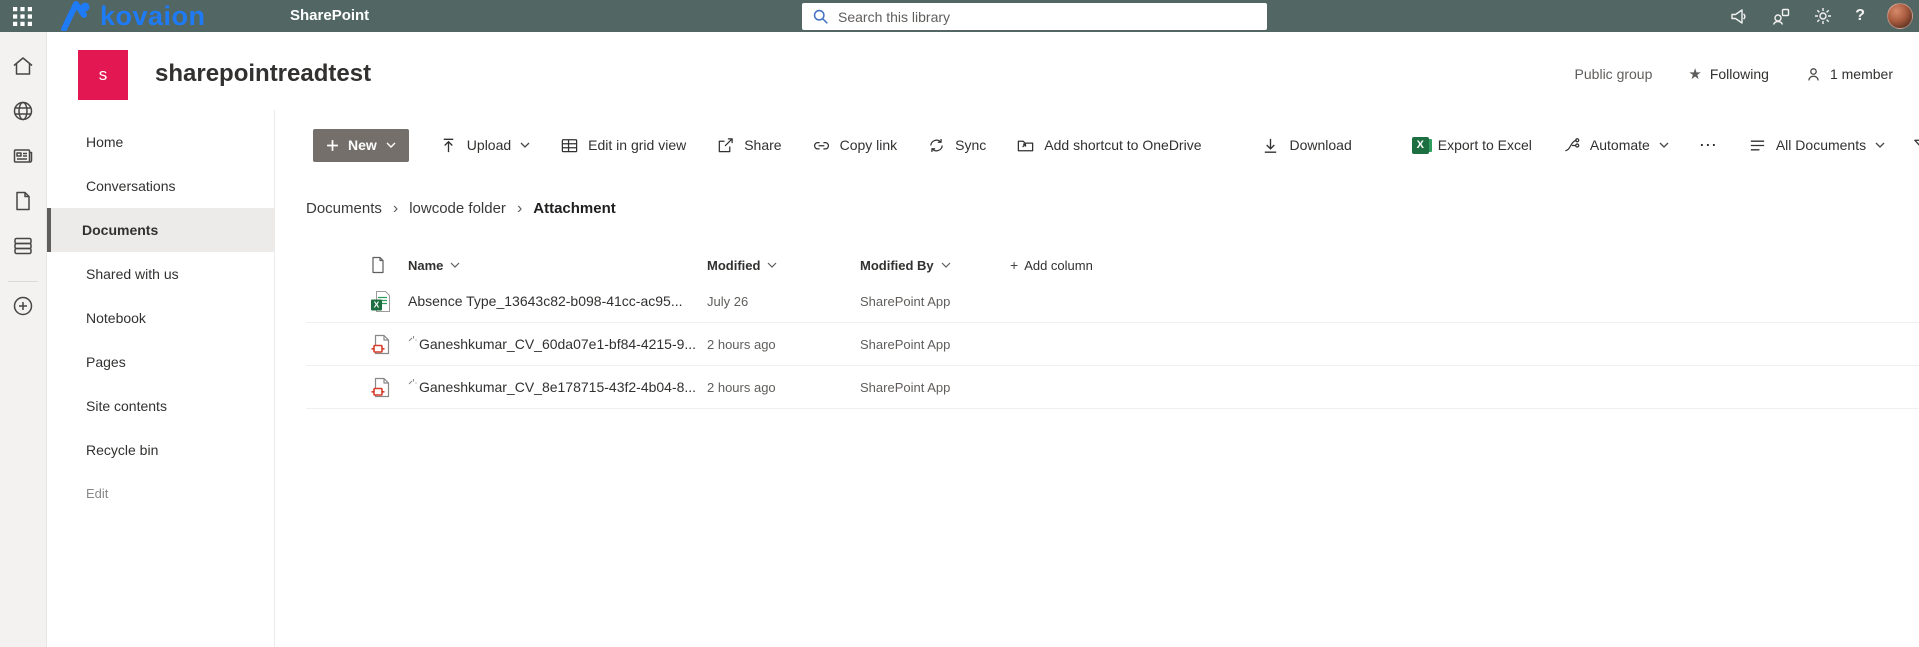 Image resolution: width=1919 pixels, height=647 pixels. I want to click on edit-in-grid-view-button: Edit in grid view, so click(623, 145).